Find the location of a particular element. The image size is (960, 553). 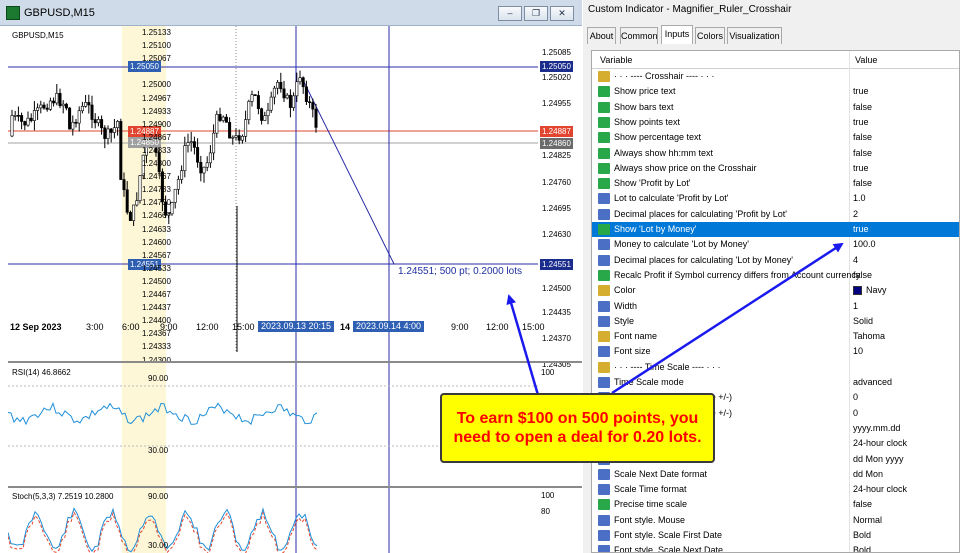

input-value: 1 is located at coordinates (855, 306).